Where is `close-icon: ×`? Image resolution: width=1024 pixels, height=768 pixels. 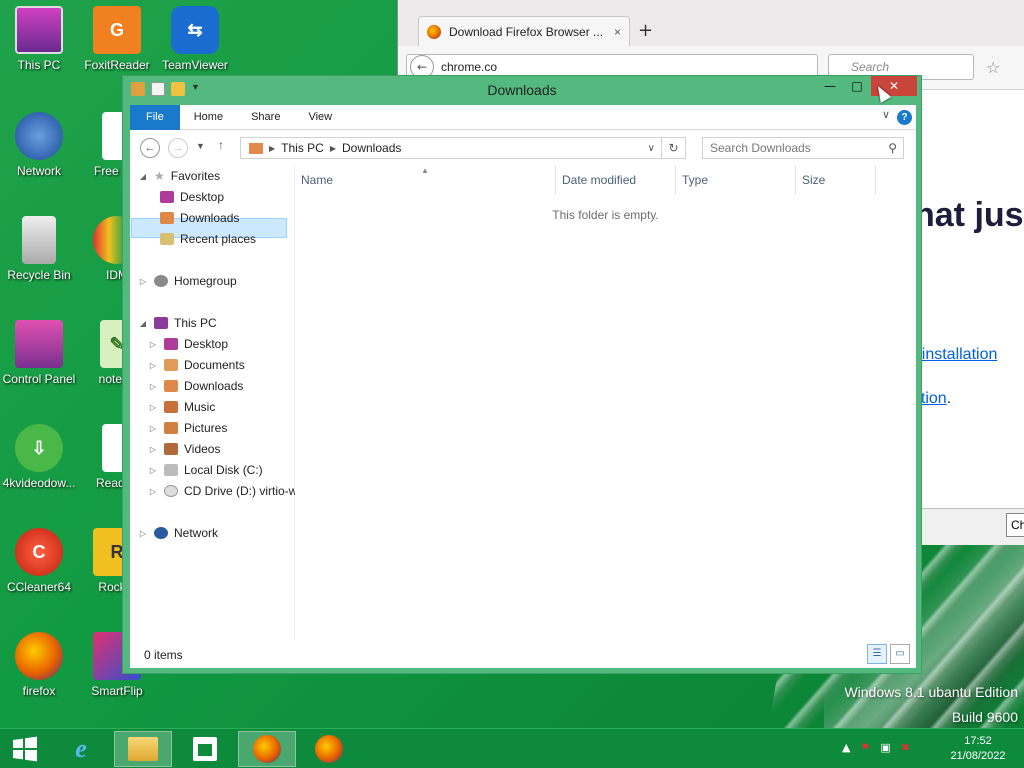
close-icon: × is located at coordinates (617, 32).